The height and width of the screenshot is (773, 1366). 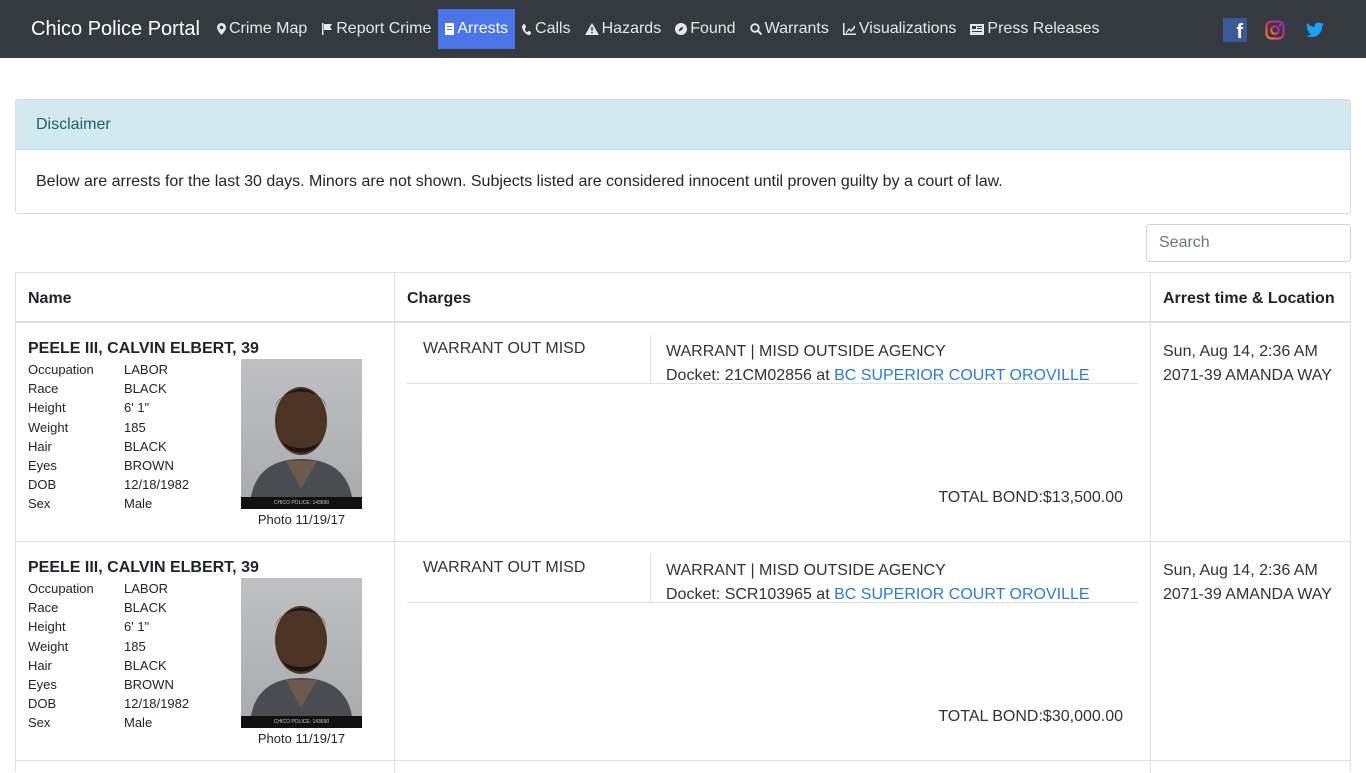 I want to click on twitter-icon, so click(x=1315, y=30).